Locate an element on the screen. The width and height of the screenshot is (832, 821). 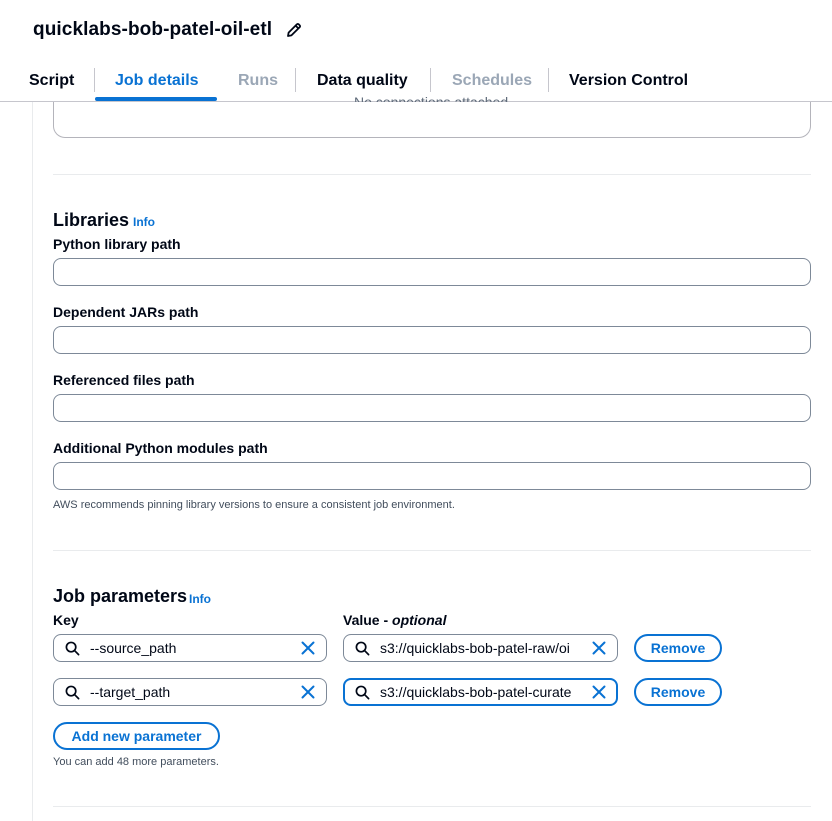
pencil-icon is located at coordinates (294, 30).